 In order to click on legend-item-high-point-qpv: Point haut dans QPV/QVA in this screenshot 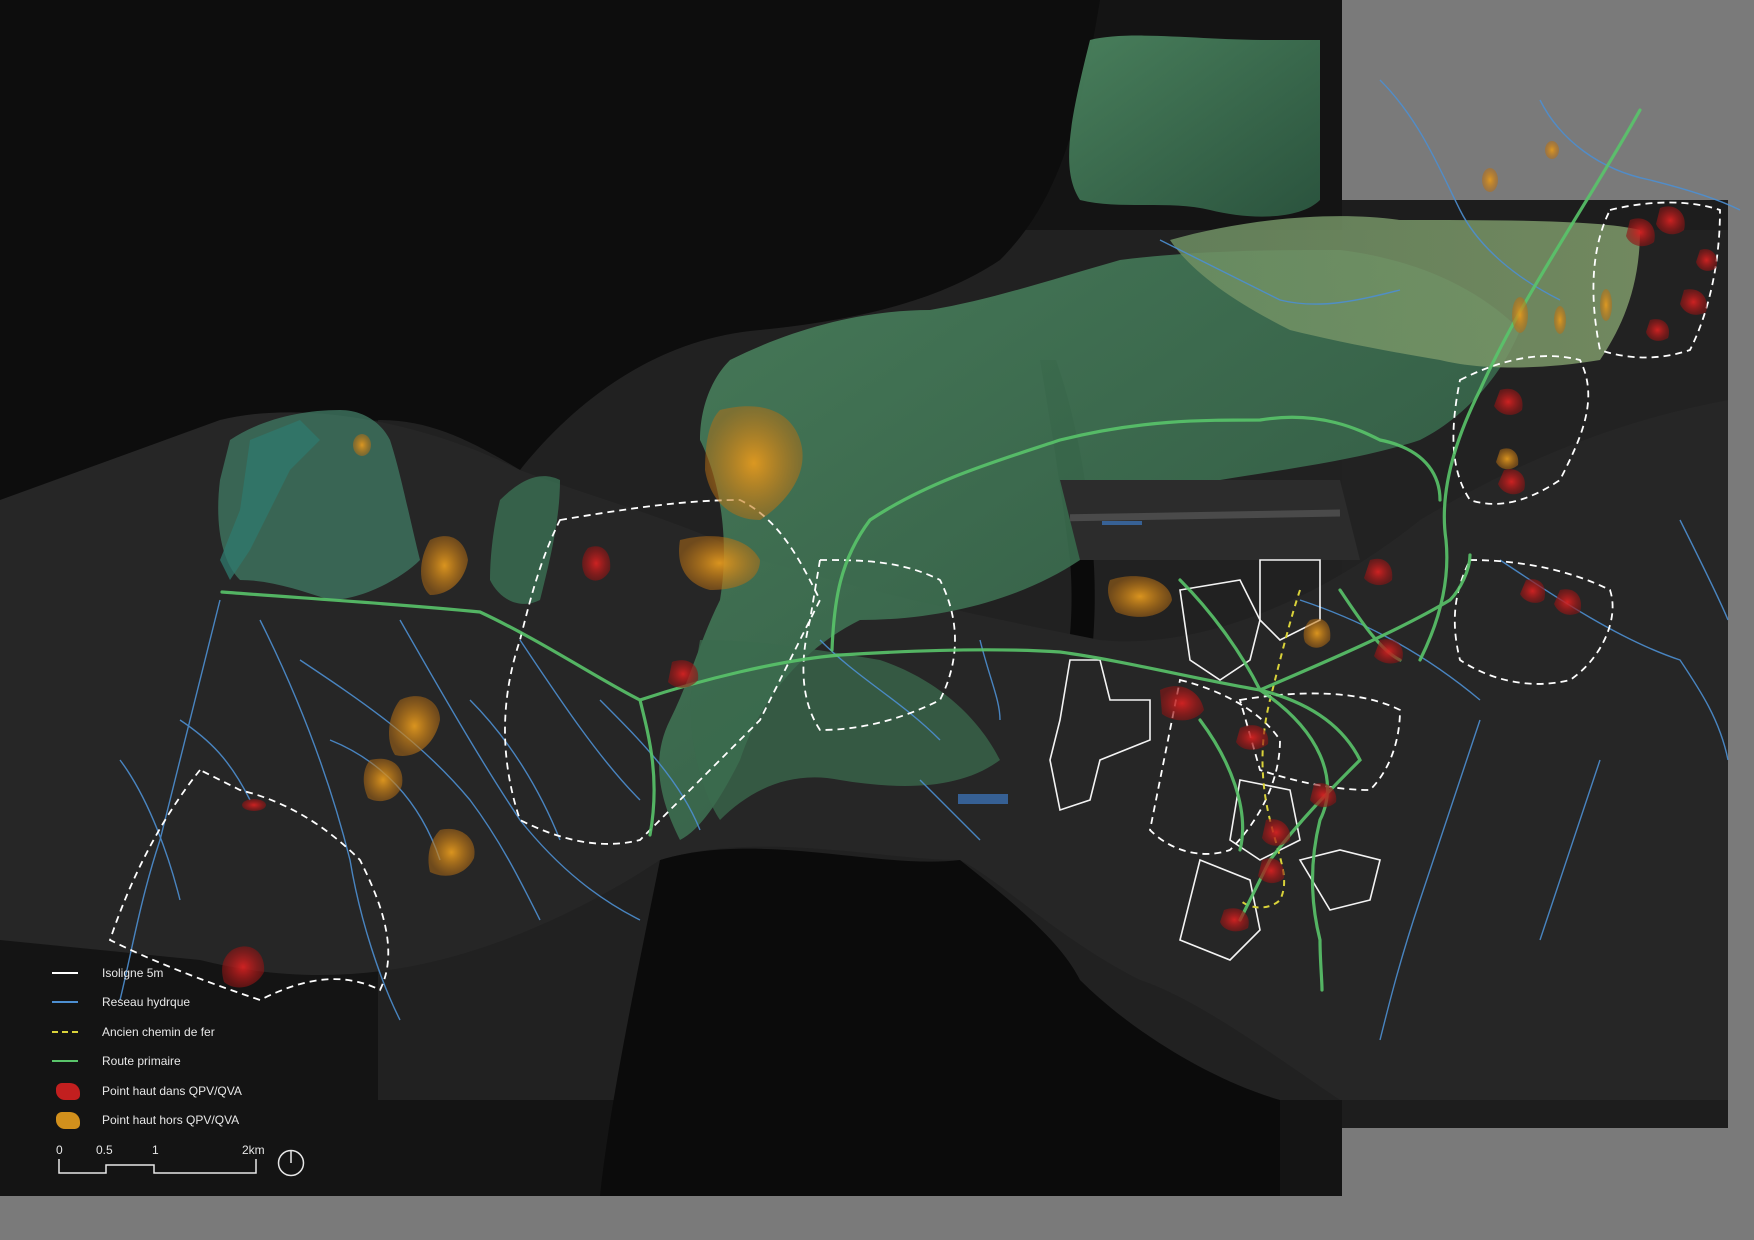, I will do `click(182, 1091)`.